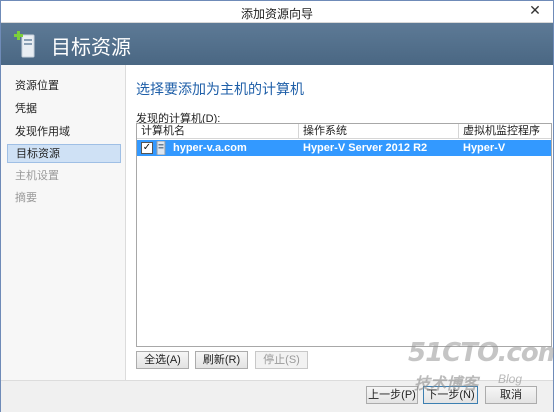  I want to click on cancel-button: 取消, so click(511, 395).